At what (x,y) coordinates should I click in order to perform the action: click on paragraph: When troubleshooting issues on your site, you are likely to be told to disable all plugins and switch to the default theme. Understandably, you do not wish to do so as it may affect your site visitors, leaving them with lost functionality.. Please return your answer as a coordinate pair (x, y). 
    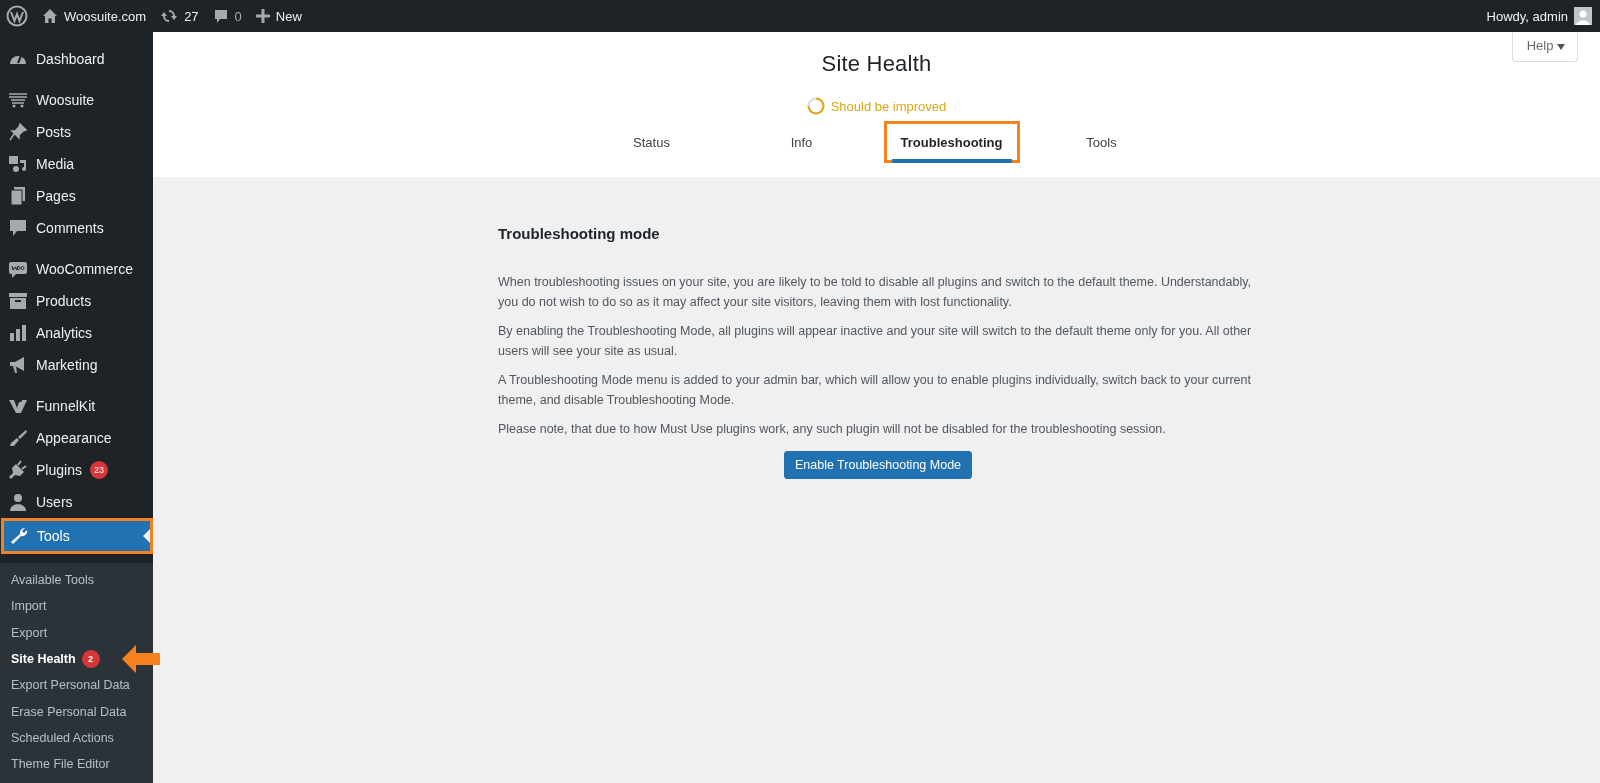
    Looking at the image, I should click on (875, 292).